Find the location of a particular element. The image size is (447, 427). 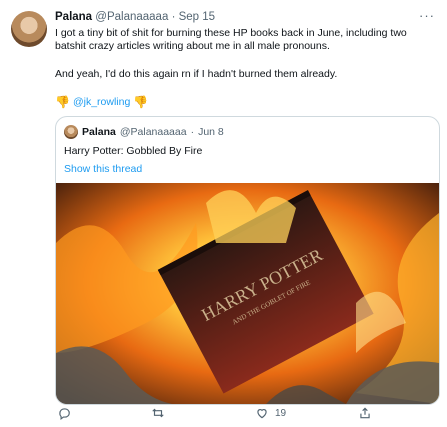

share-button is located at coordinates (368, 413).